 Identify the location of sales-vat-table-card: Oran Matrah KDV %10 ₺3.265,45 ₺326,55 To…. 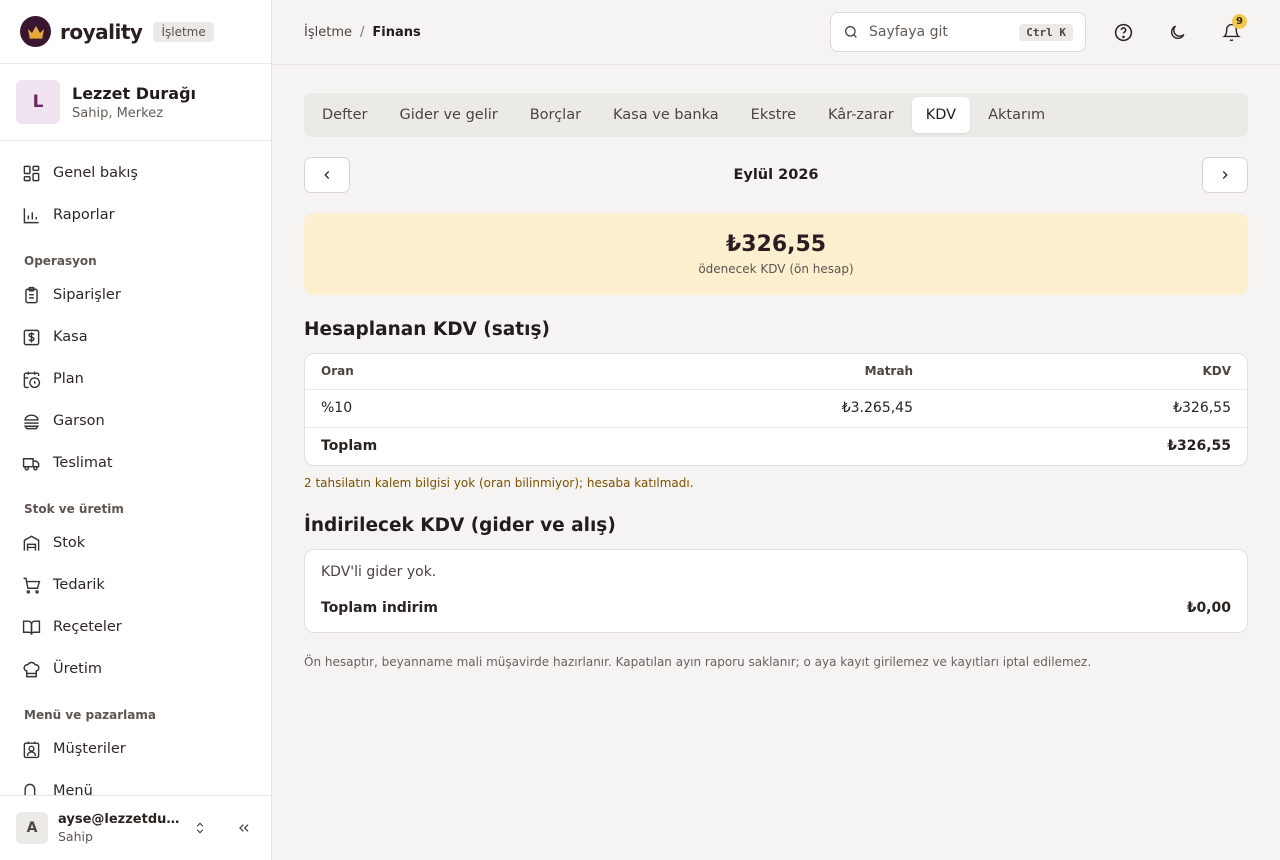
(776, 409).